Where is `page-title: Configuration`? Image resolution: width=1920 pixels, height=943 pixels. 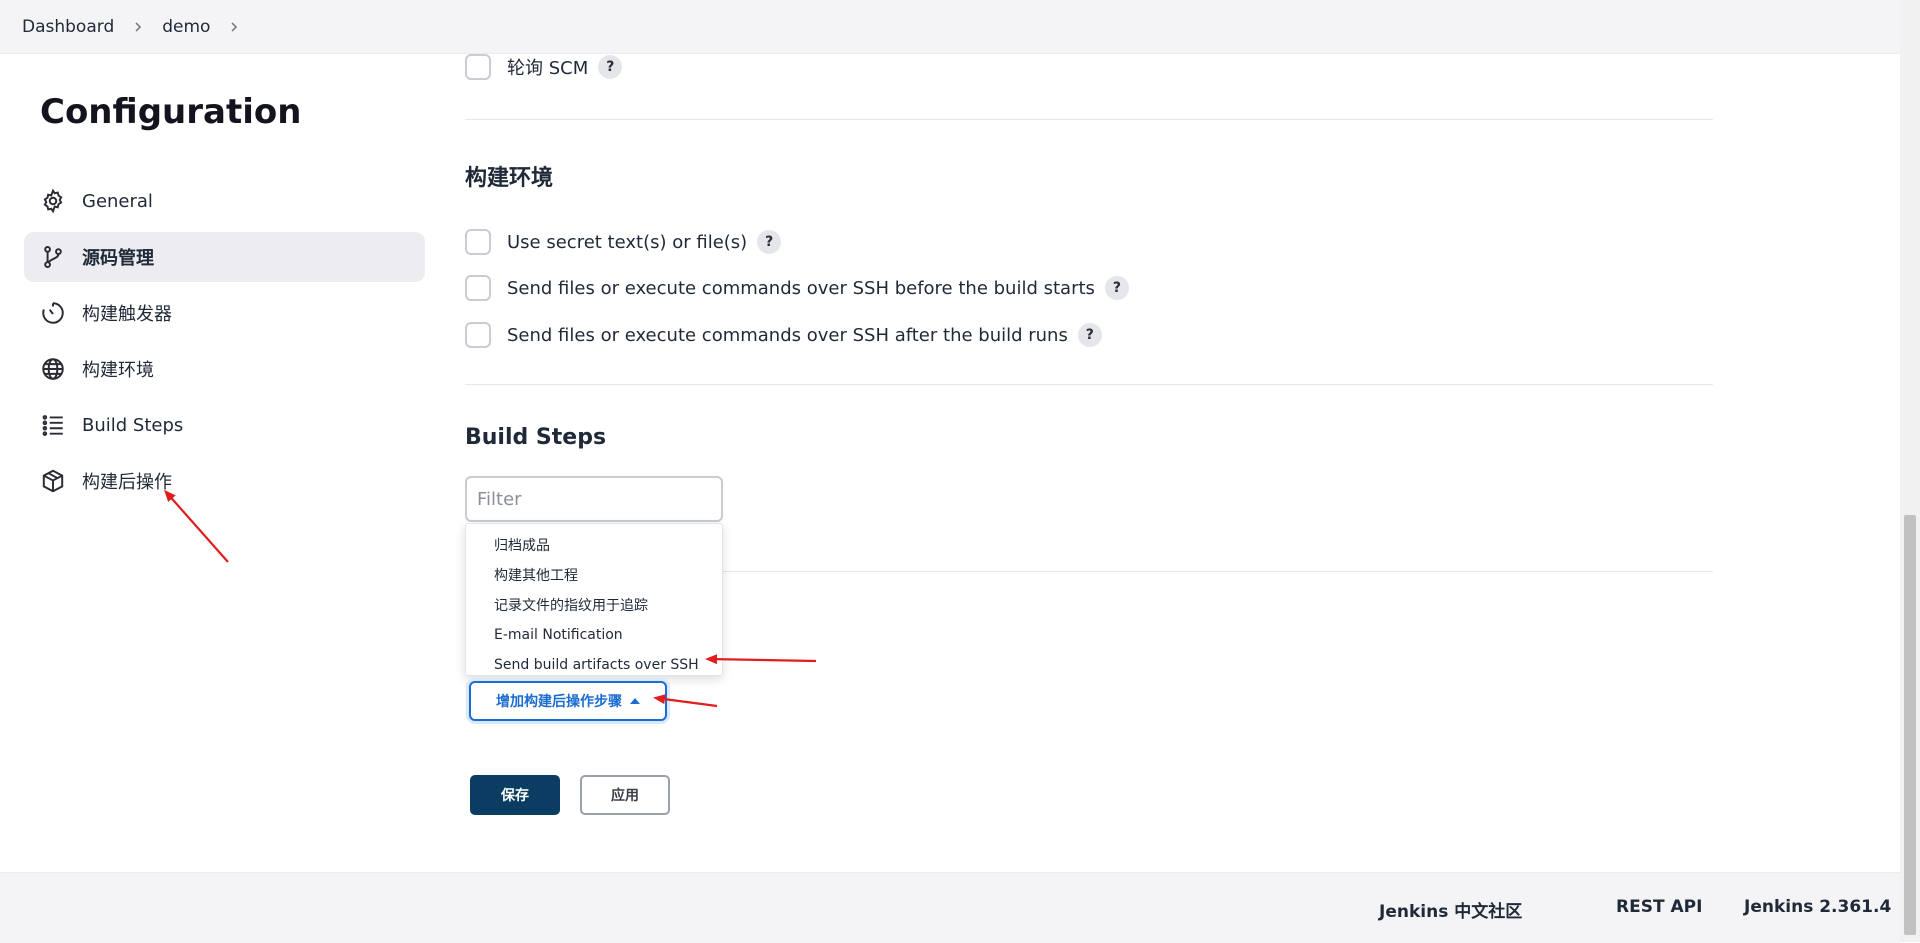 page-title: Configuration is located at coordinates (171, 112).